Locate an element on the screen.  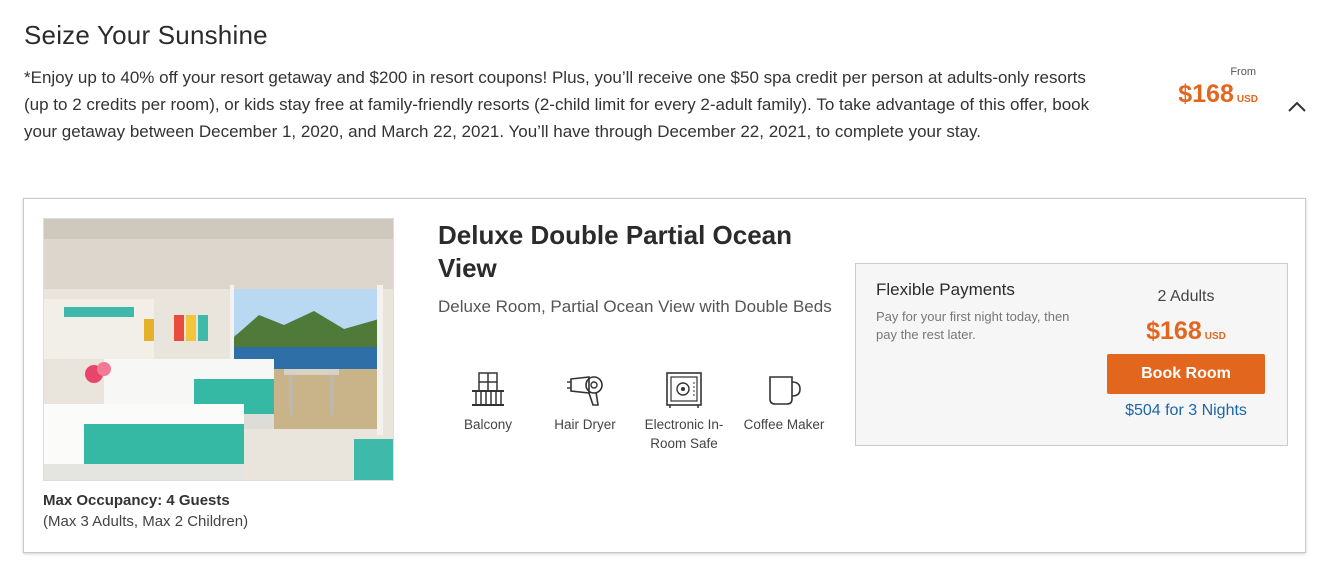
room-photo-image is located at coordinates (218, 349).